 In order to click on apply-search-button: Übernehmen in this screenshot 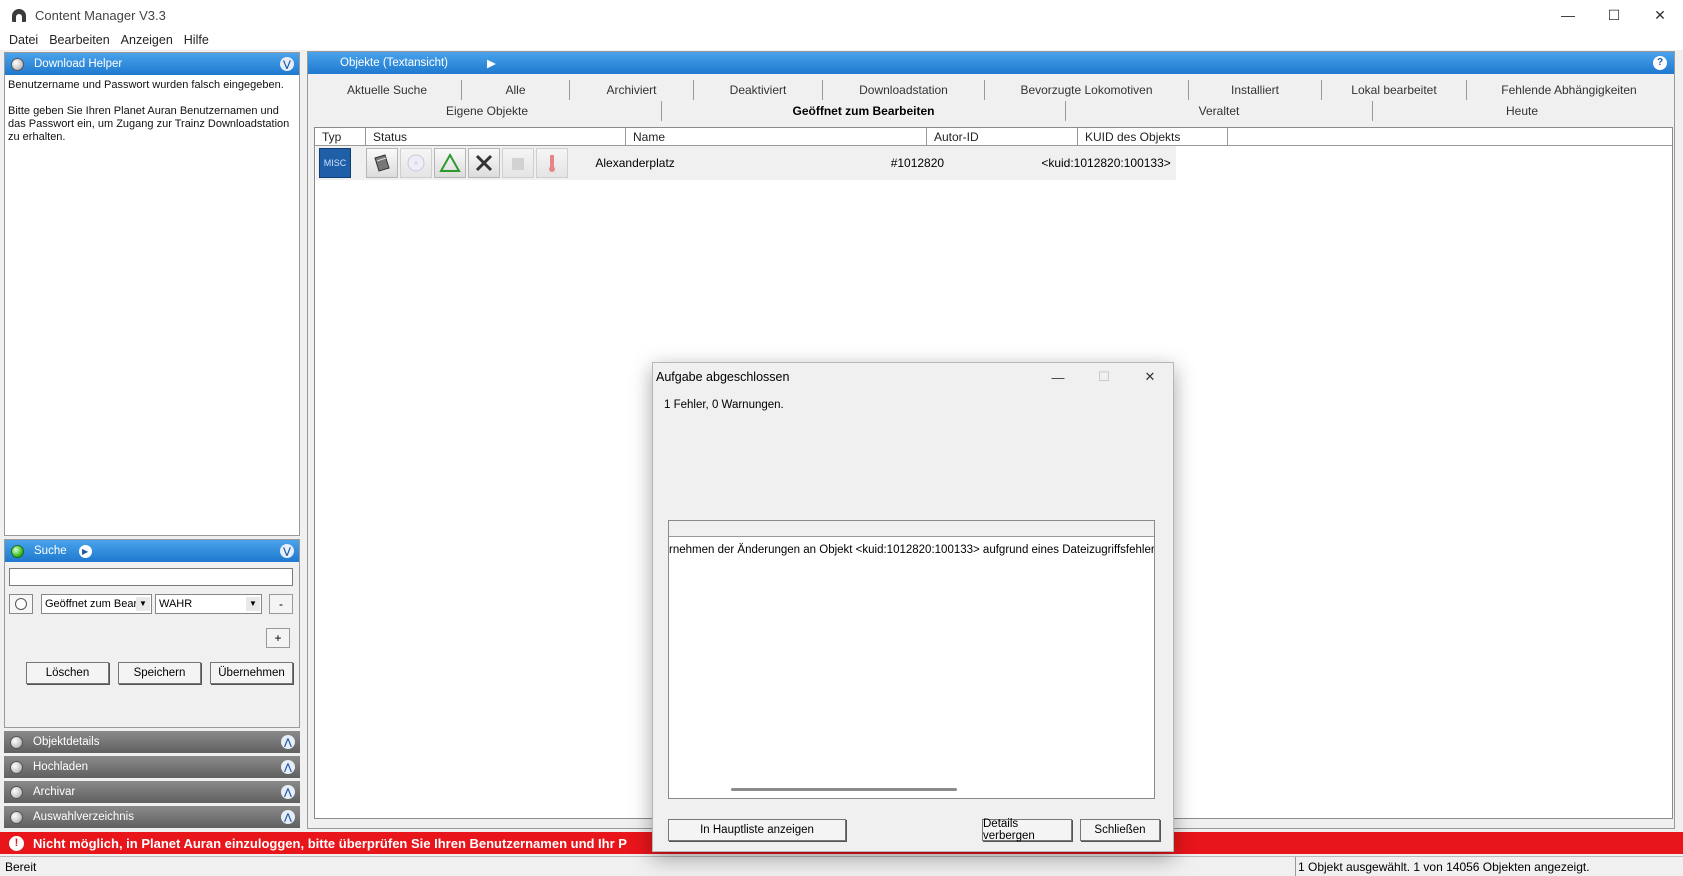, I will do `click(251, 673)`.